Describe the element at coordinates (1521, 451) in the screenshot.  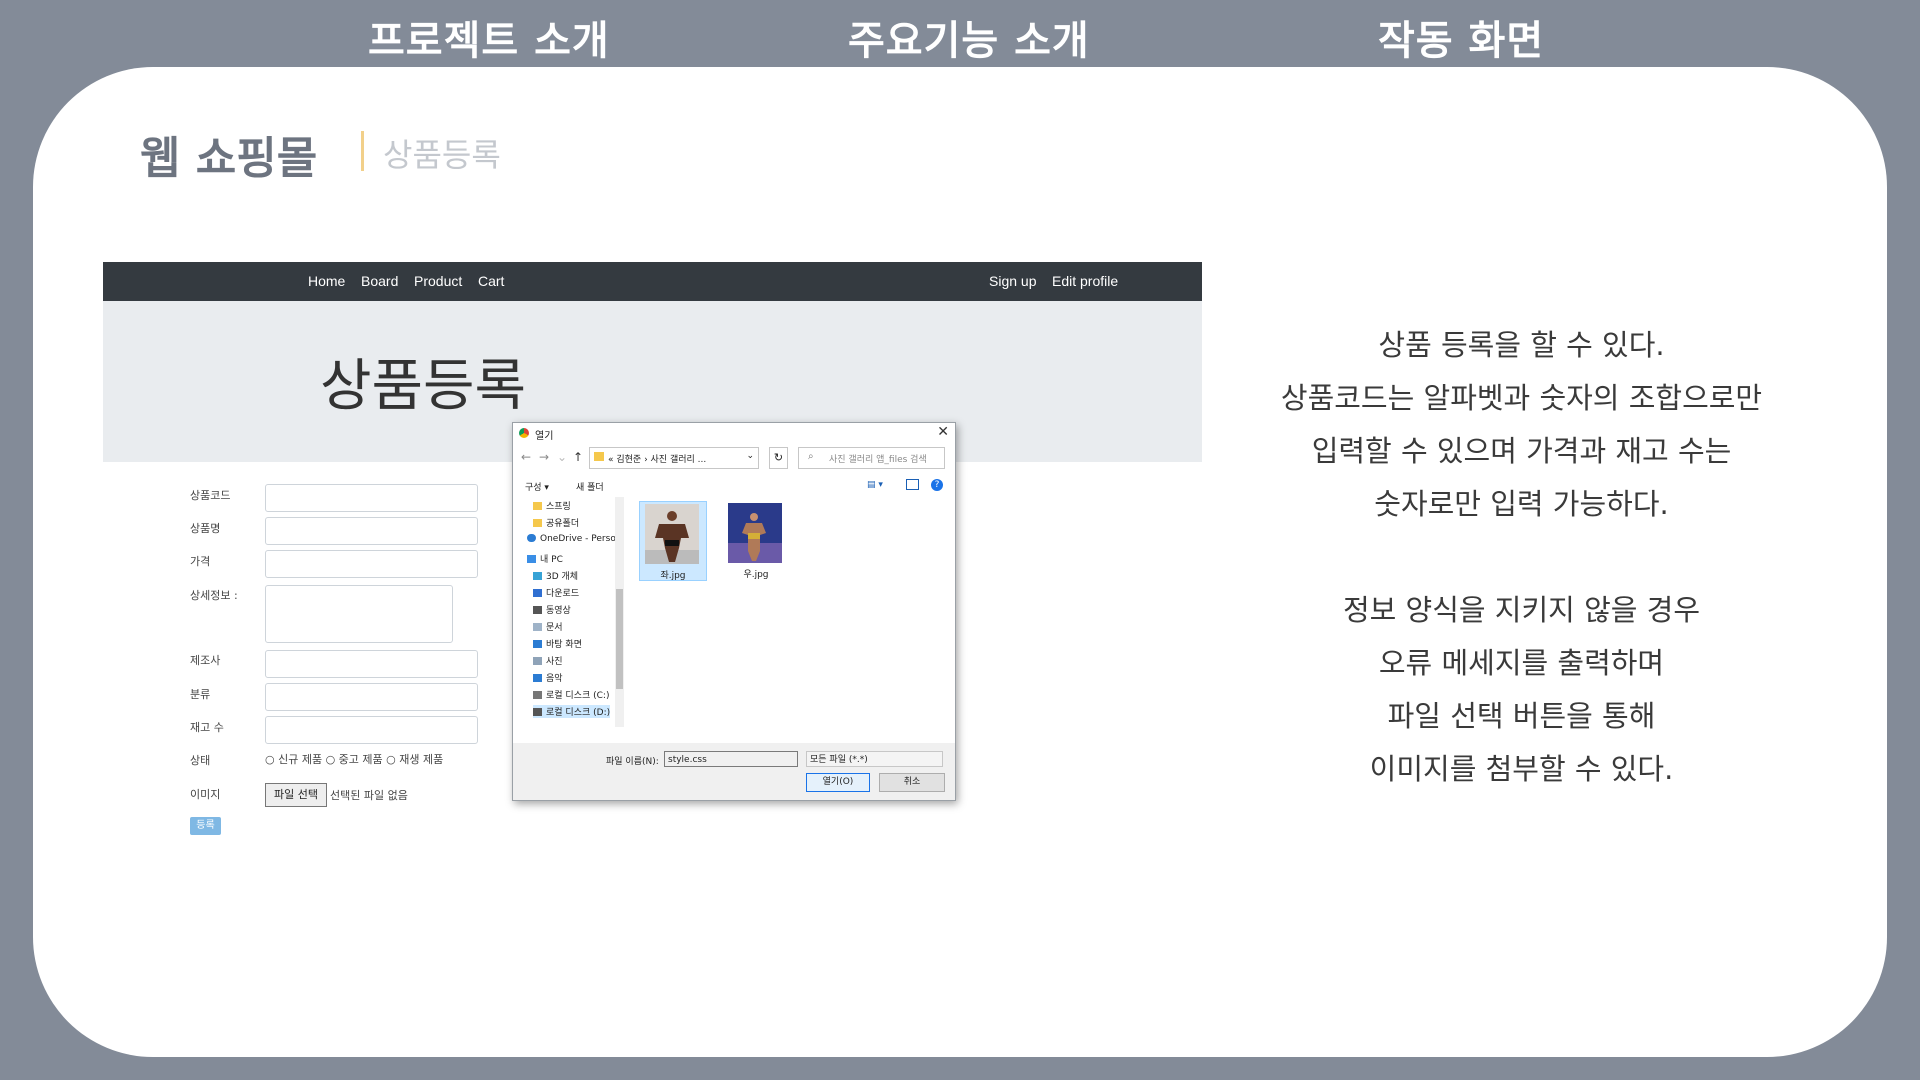
I see `description-line: 입력할 수 있으며 가격과 재고 수는` at that location.